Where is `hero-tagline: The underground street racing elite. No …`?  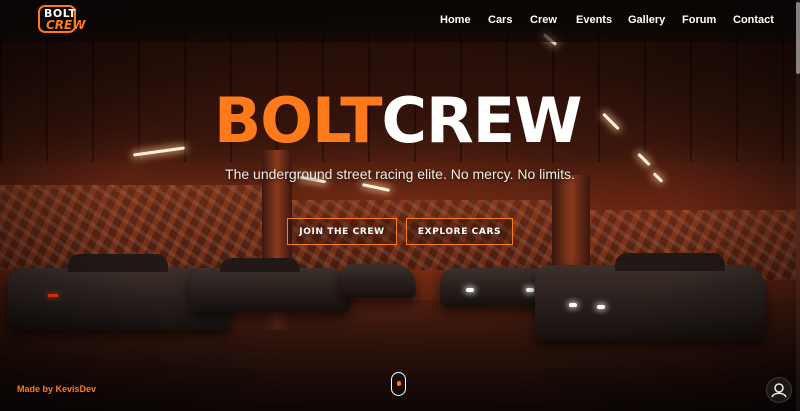 hero-tagline: The underground street racing elite. No … is located at coordinates (400, 174).